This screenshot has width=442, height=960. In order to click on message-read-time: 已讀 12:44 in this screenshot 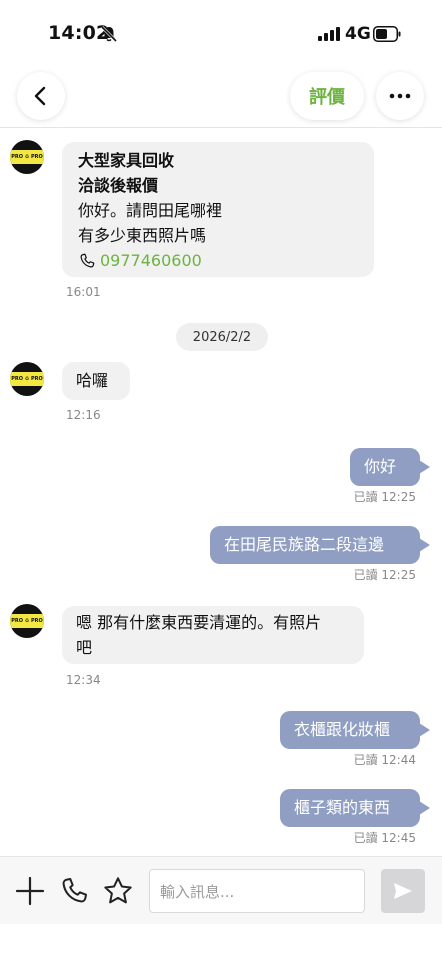, I will do `click(373, 759)`.